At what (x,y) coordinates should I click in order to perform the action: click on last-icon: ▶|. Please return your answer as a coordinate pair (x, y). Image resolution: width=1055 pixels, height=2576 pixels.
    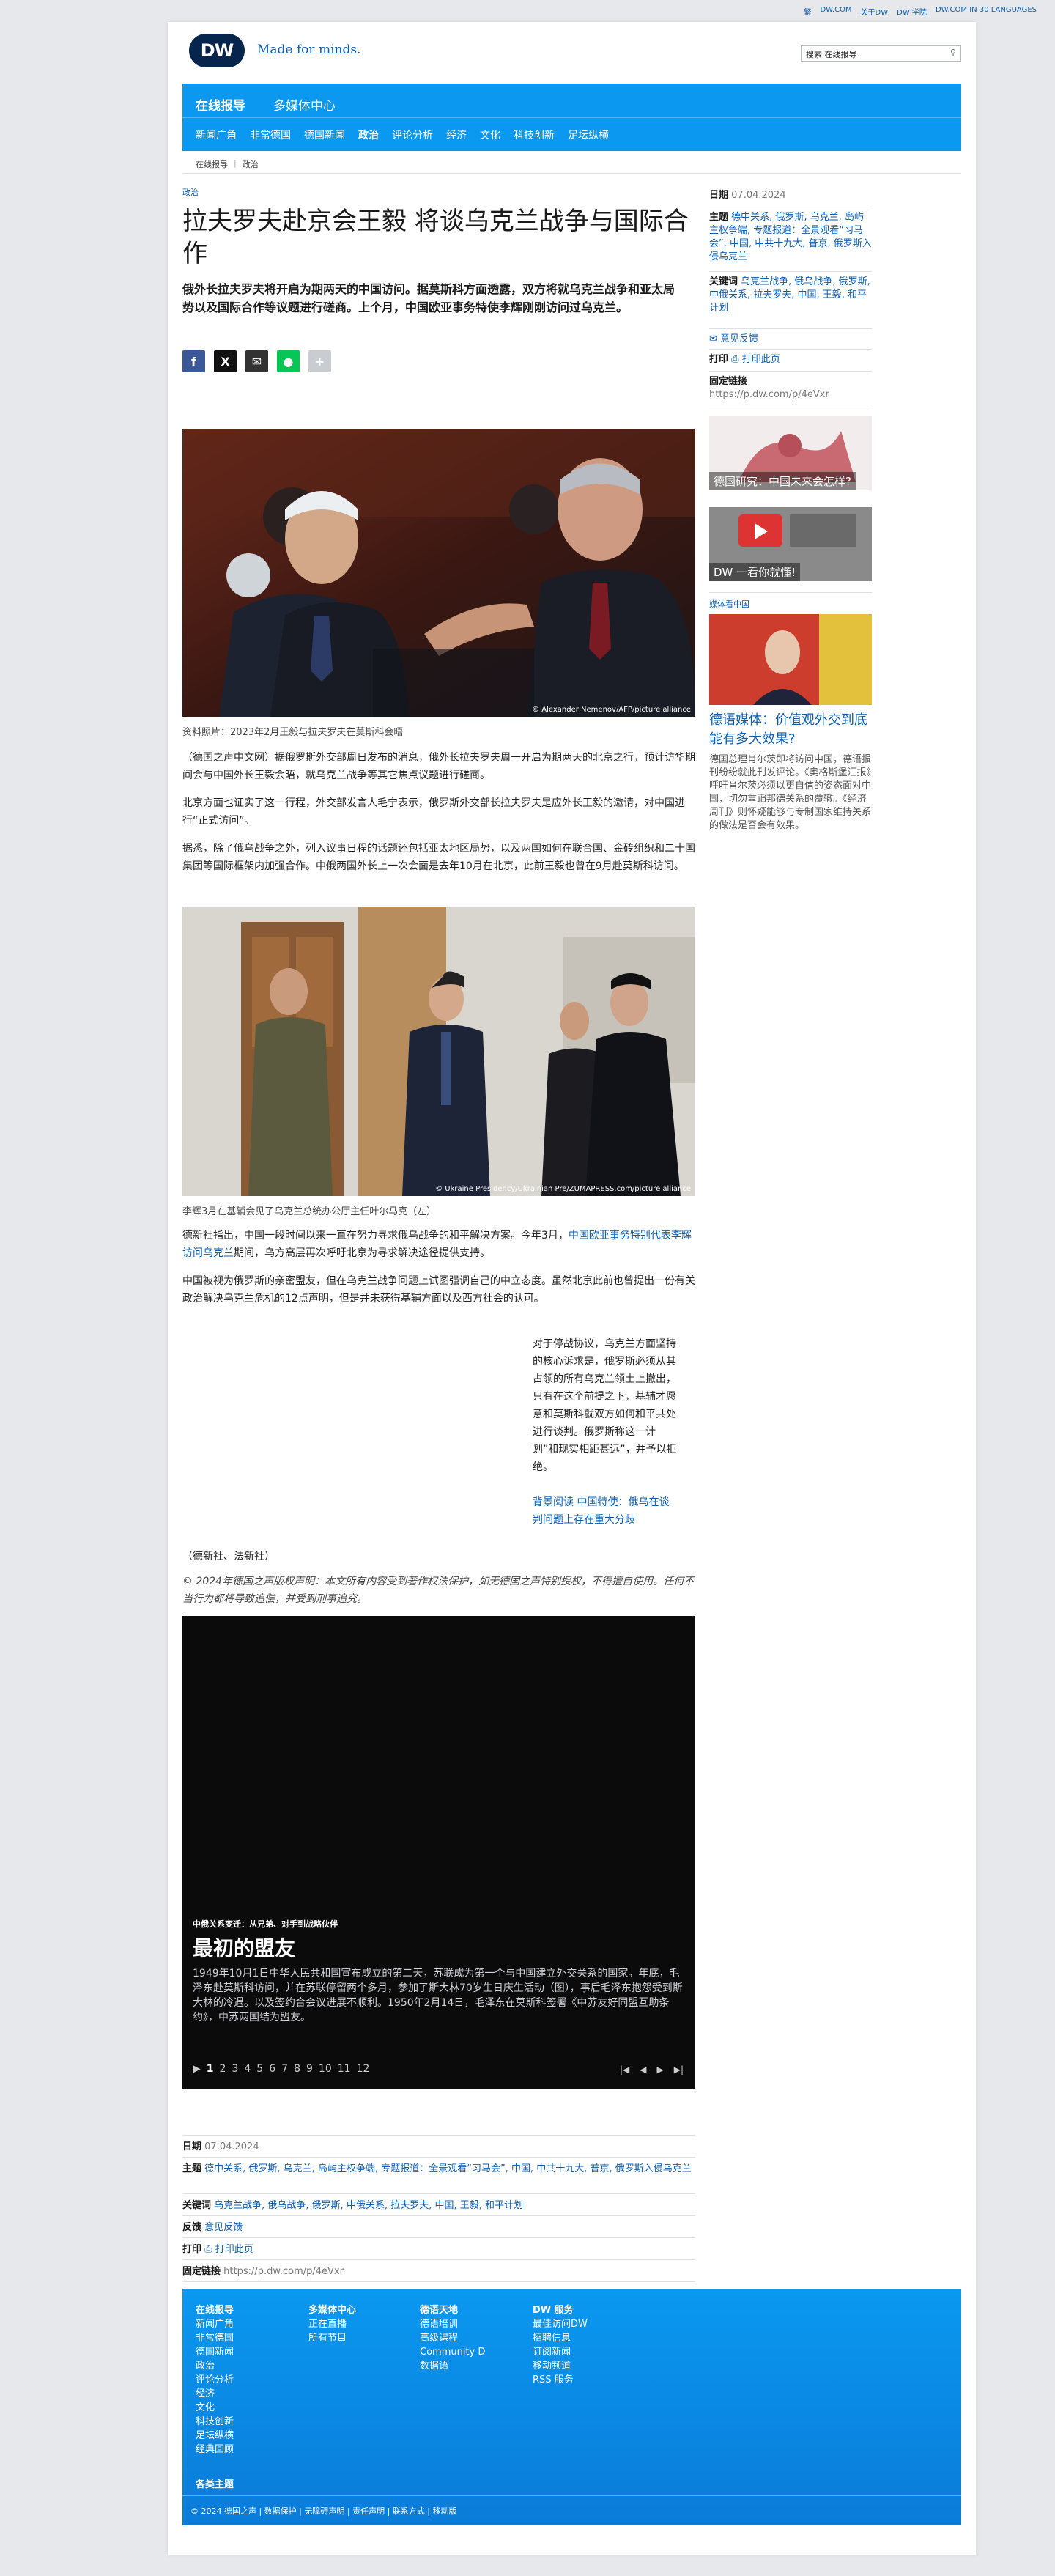
    Looking at the image, I should click on (679, 2069).